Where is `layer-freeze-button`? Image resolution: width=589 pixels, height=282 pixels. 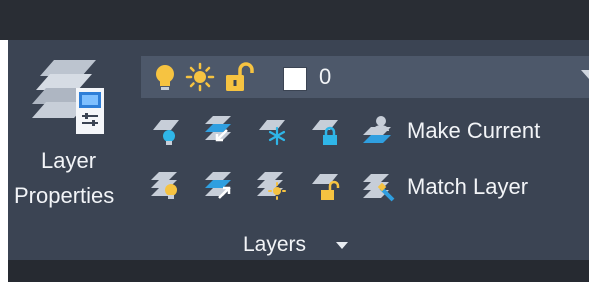
layer-freeze-button is located at coordinates (271, 131).